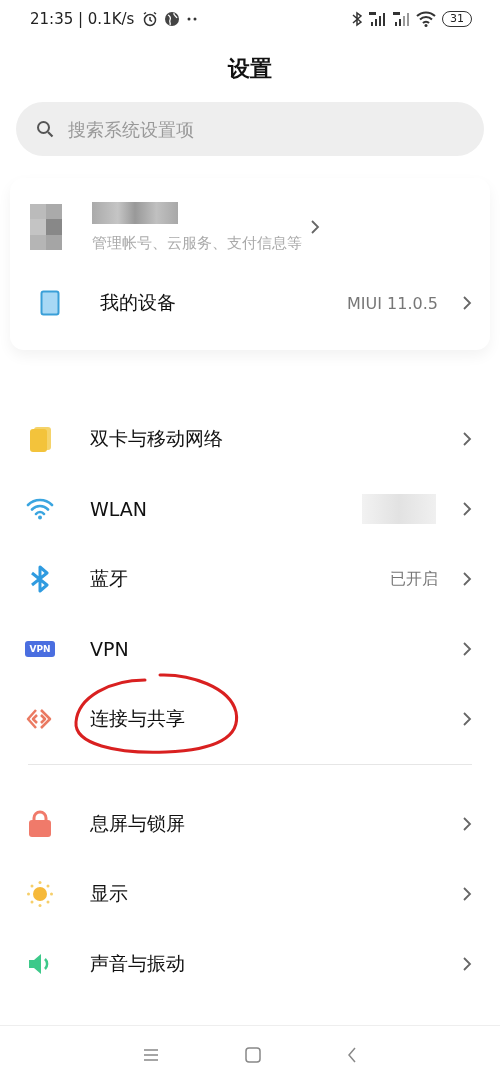  Describe the element at coordinates (82, 19) in the screenshot. I see `status-time: 21:35 | 0.1K/s` at that location.